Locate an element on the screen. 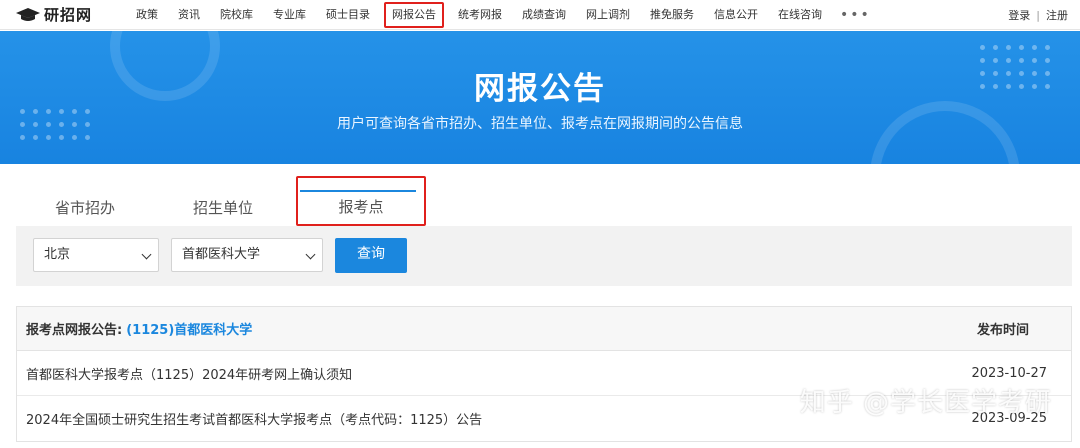  table-header-title: 报考点网报公告: (1125)首都医科大学 is located at coordinates (139, 328).